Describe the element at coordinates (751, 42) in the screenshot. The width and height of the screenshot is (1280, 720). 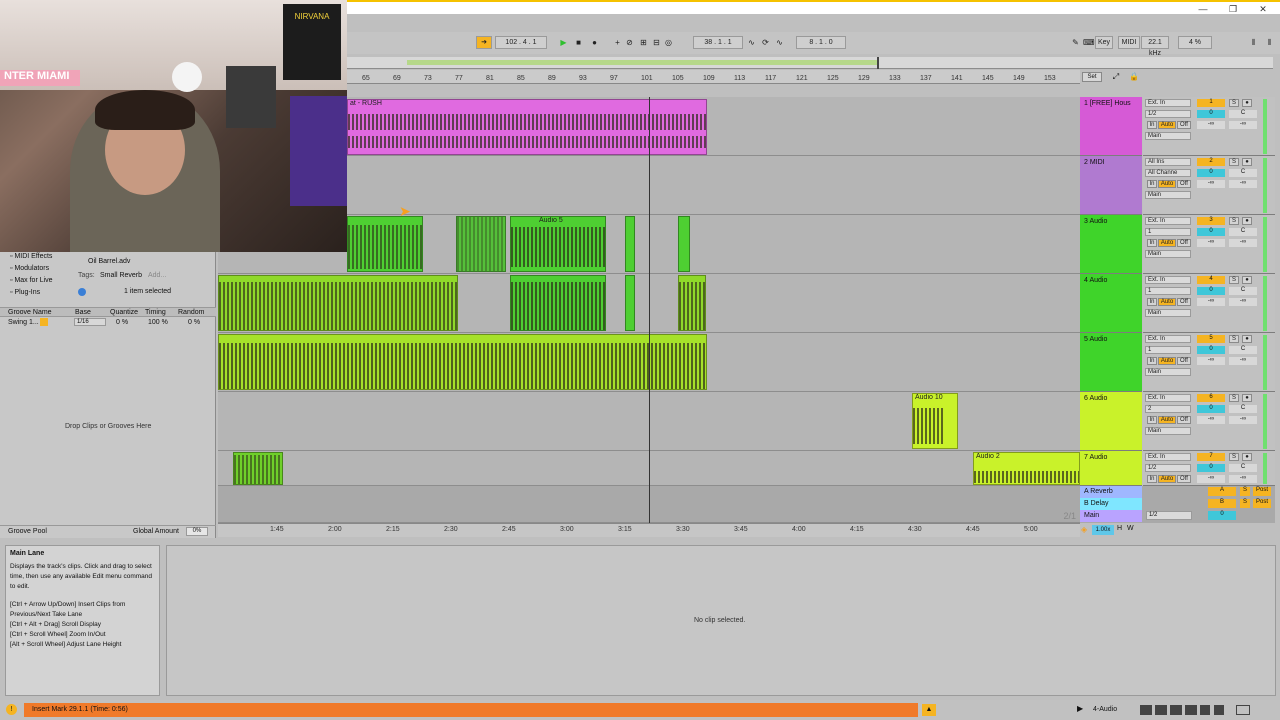
I see `punch-in-icon: ∿` at that location.